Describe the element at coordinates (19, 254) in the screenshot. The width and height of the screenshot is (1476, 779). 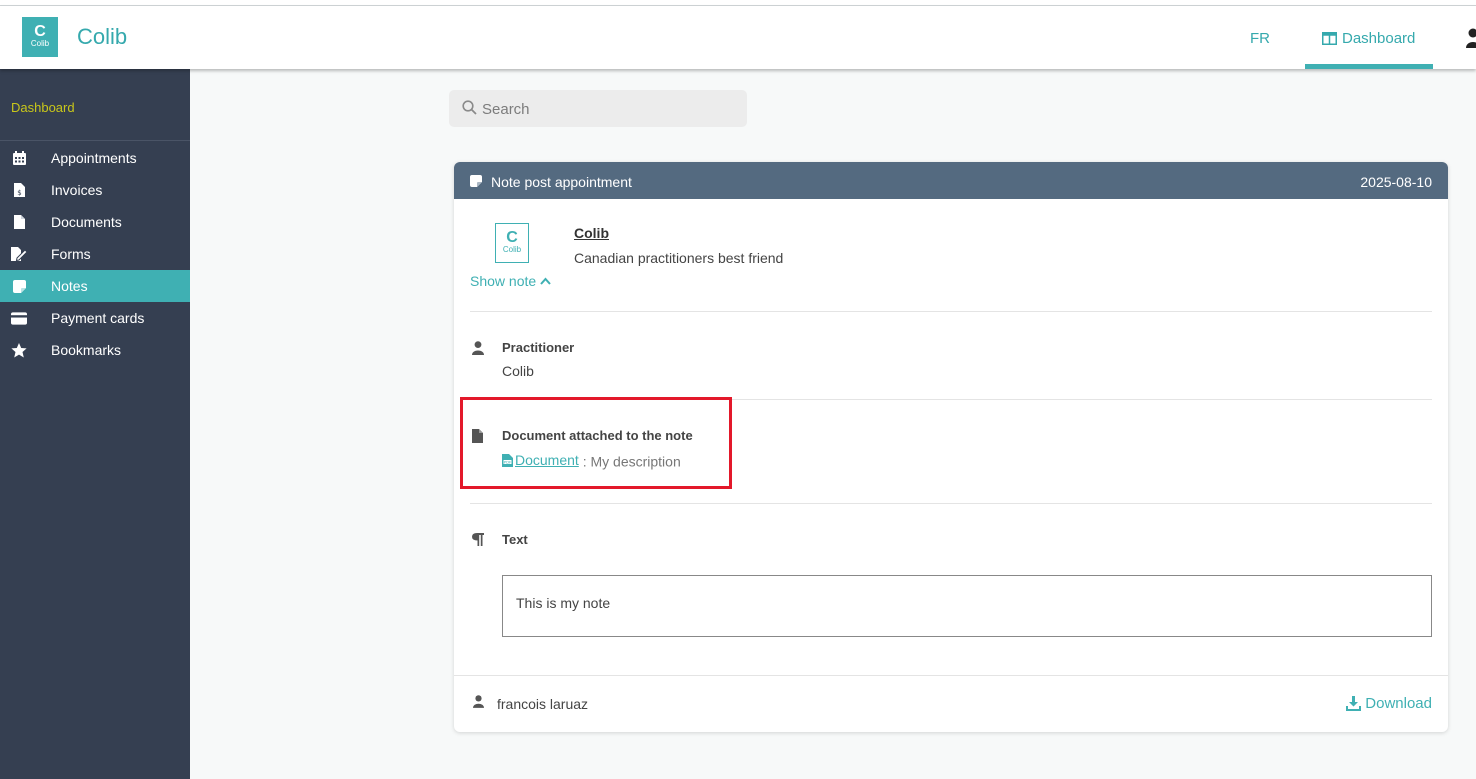
I see `form-edit-icon` at that location.